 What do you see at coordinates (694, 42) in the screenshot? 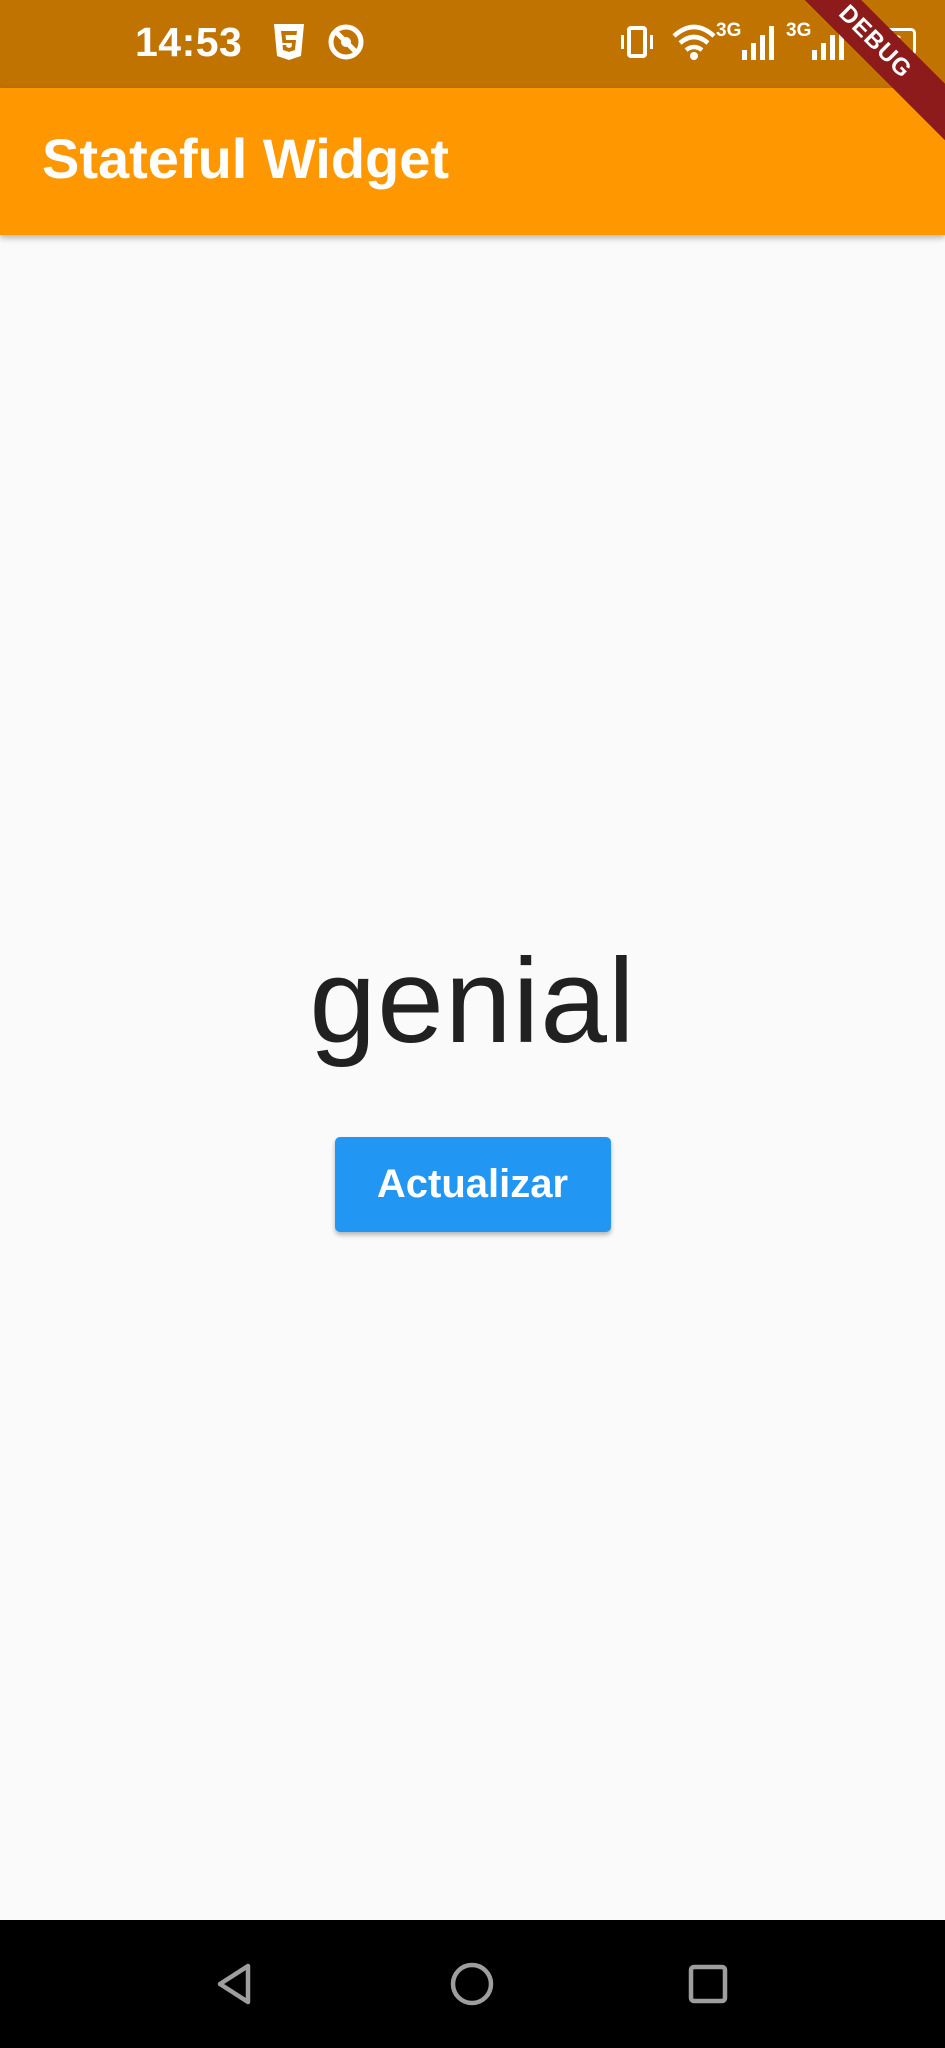
I see `wifi-icon` at bounding box center [694, 42].